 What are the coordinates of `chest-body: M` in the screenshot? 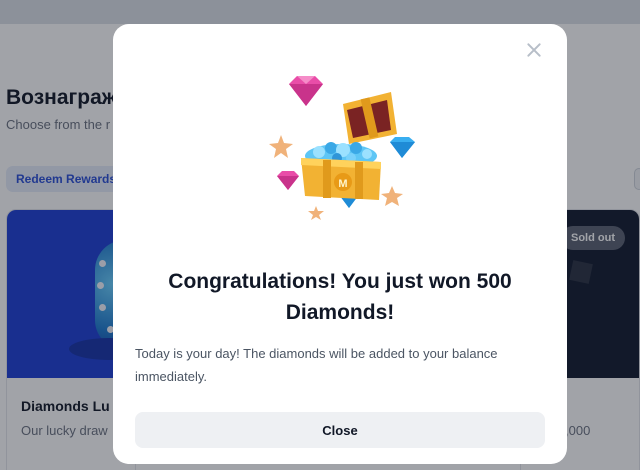 It's located at (341, 179).